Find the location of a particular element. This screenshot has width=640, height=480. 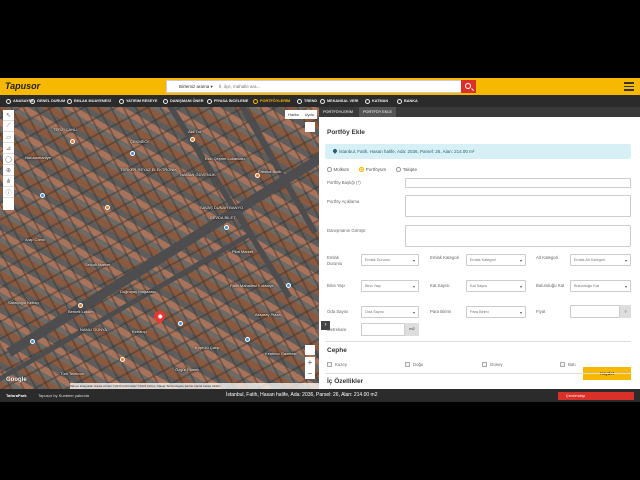

field-label-kat-sayisi: Kat Sayısı is located at coordinates (440, 285).